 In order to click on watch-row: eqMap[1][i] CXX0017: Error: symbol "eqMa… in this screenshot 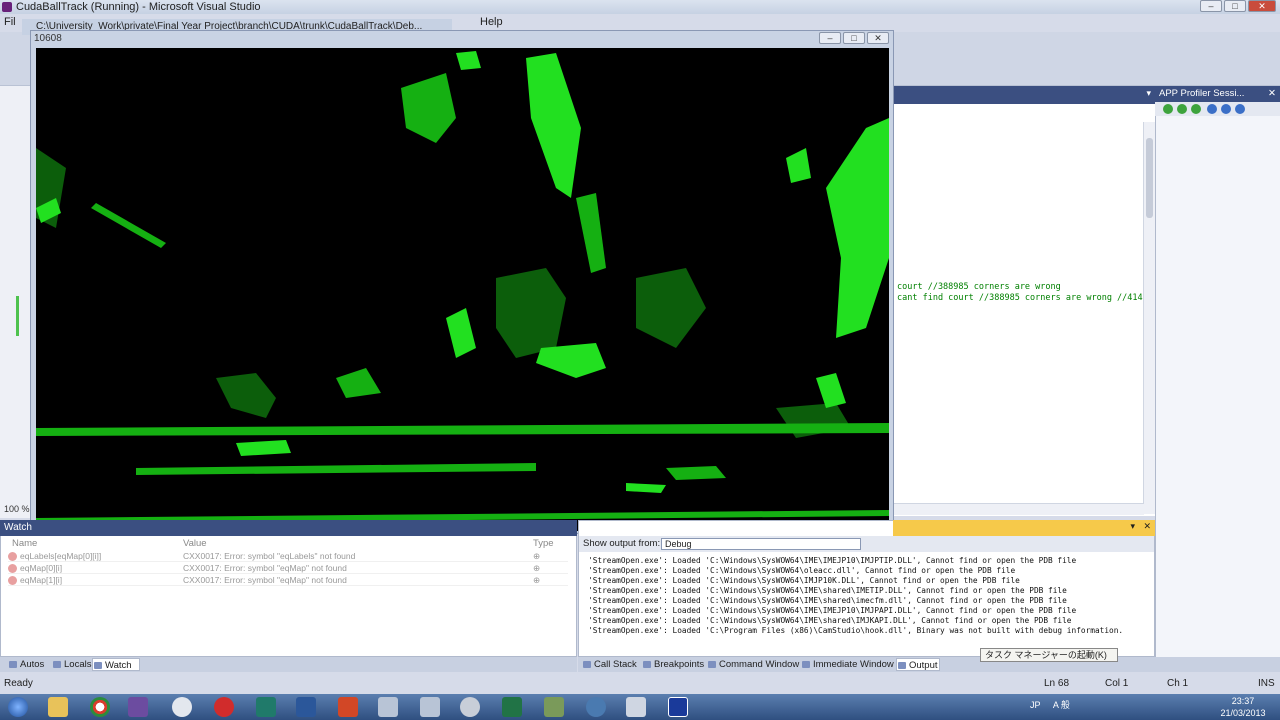, I will do `click(288, 580)`.